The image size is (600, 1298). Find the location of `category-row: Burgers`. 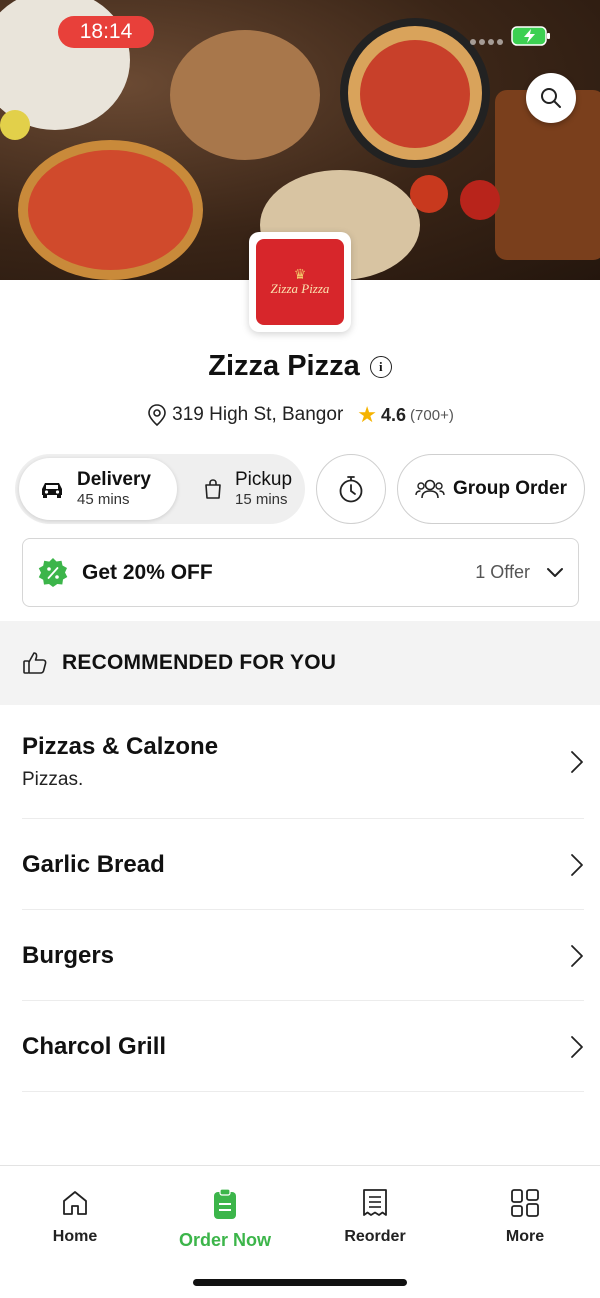

category-row: Burgers is located at coordinates (303, 956).